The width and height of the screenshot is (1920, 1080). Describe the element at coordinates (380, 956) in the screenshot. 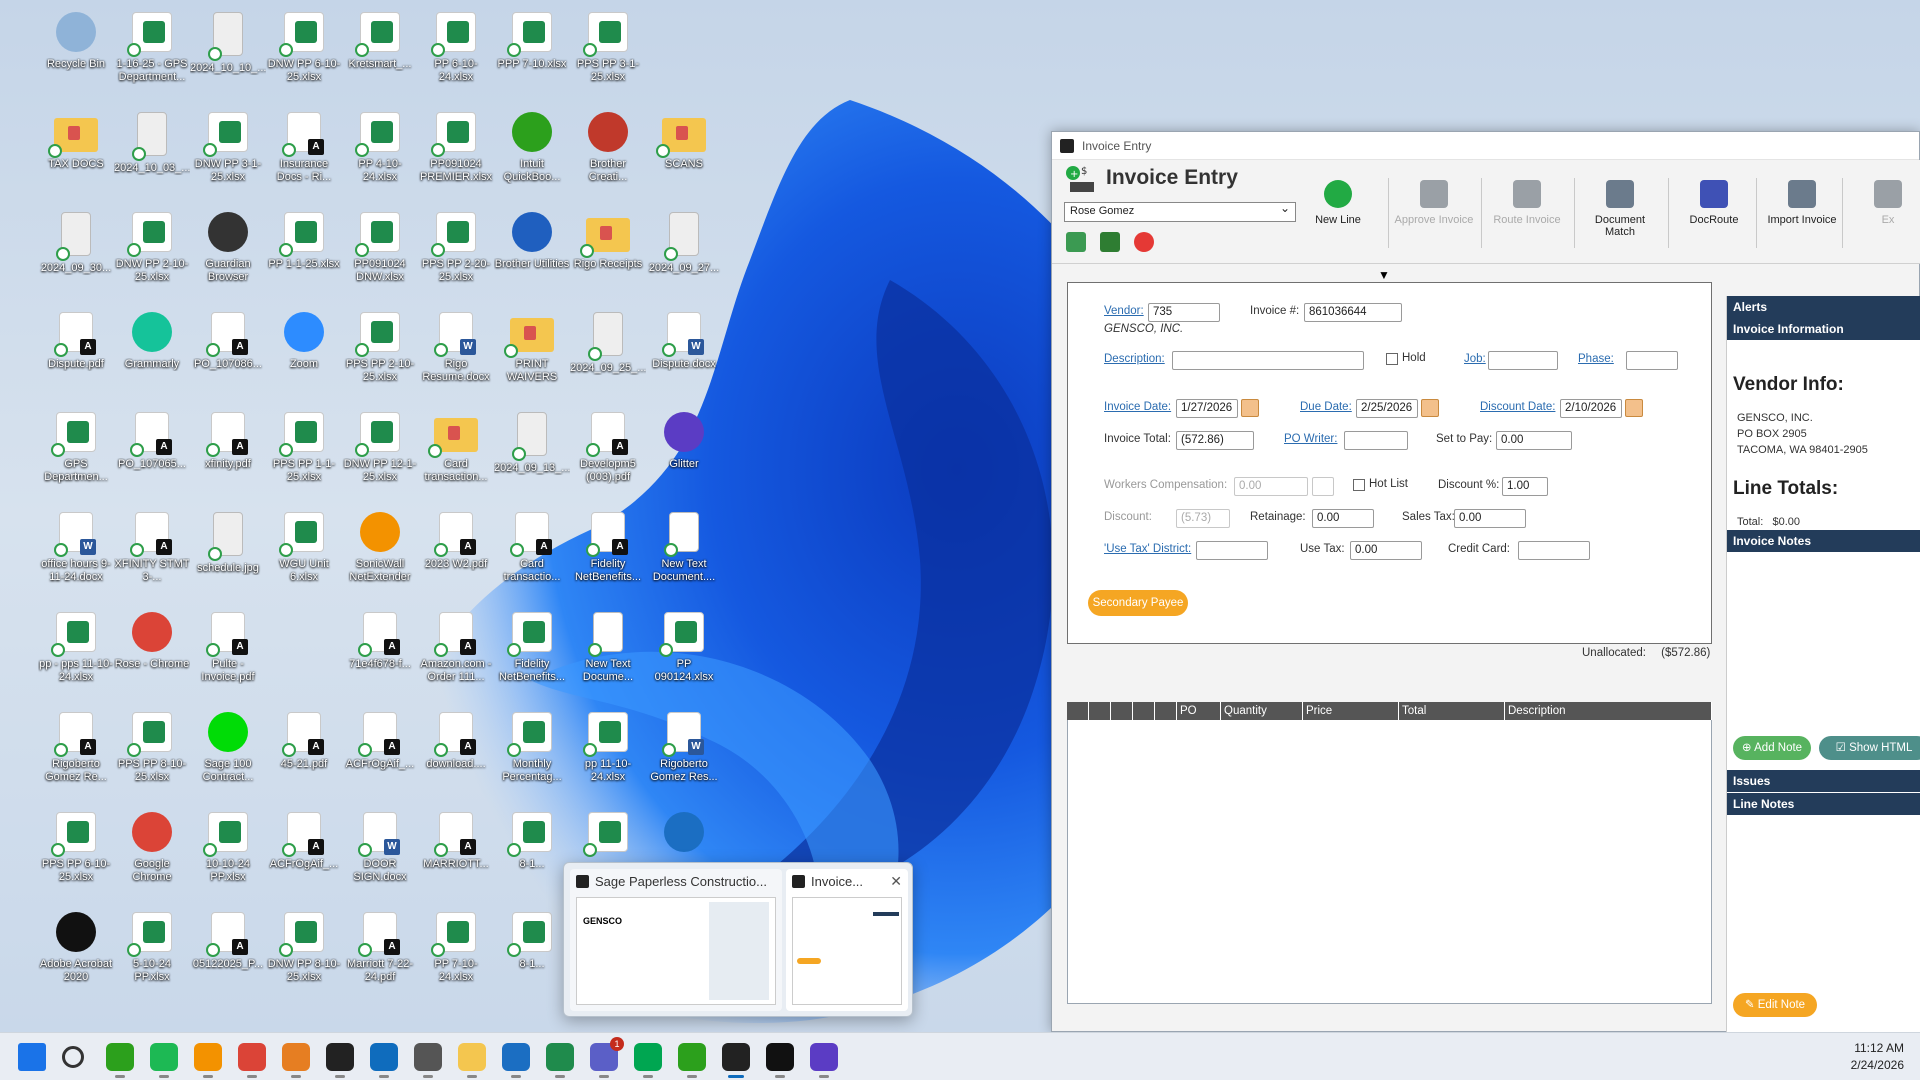

I see `desktop-icon: Marriott 7-22-24.pdf` at that location.